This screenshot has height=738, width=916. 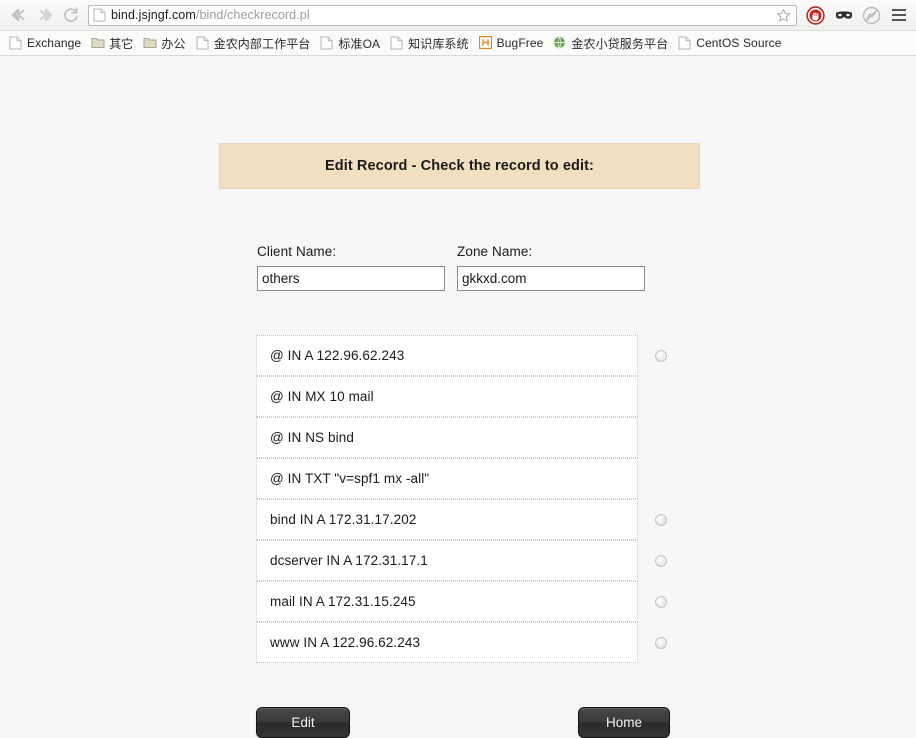 What do you see at coordinates (351, 278) in the screenshot?
I see `client-name-input` at bounding box center [351, 278].